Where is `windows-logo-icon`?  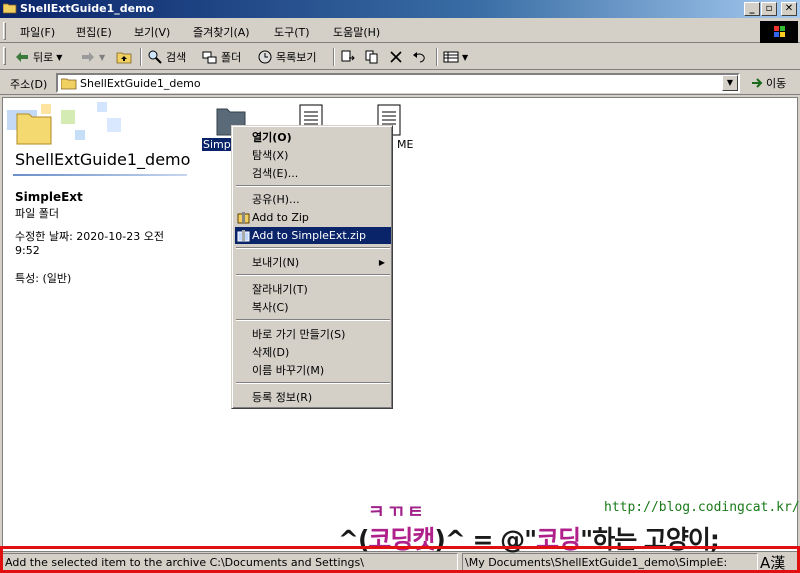
windows-logo-icon is located at coordinates (779, 32).